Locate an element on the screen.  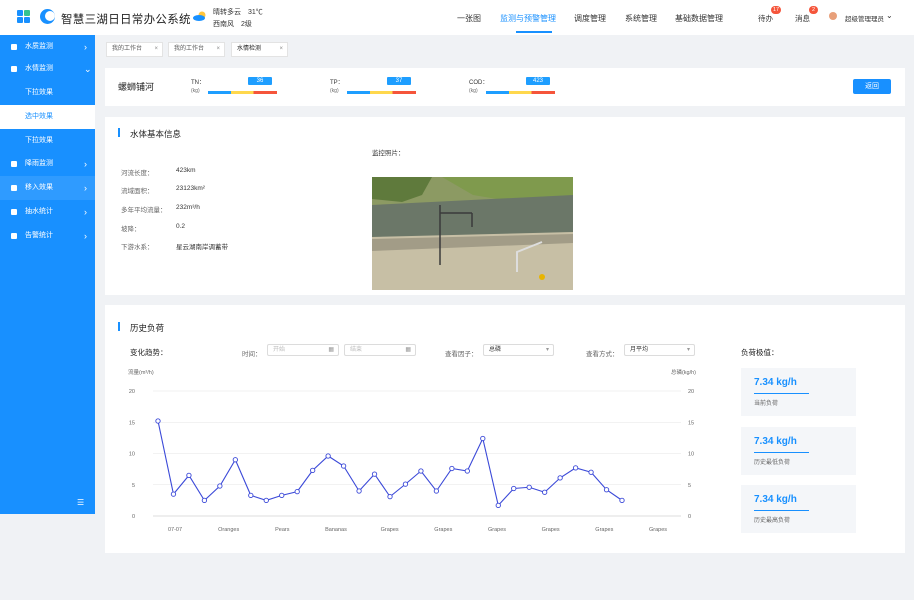
chevron-down-icon: ⌄ is located at coordinates (889, 15).